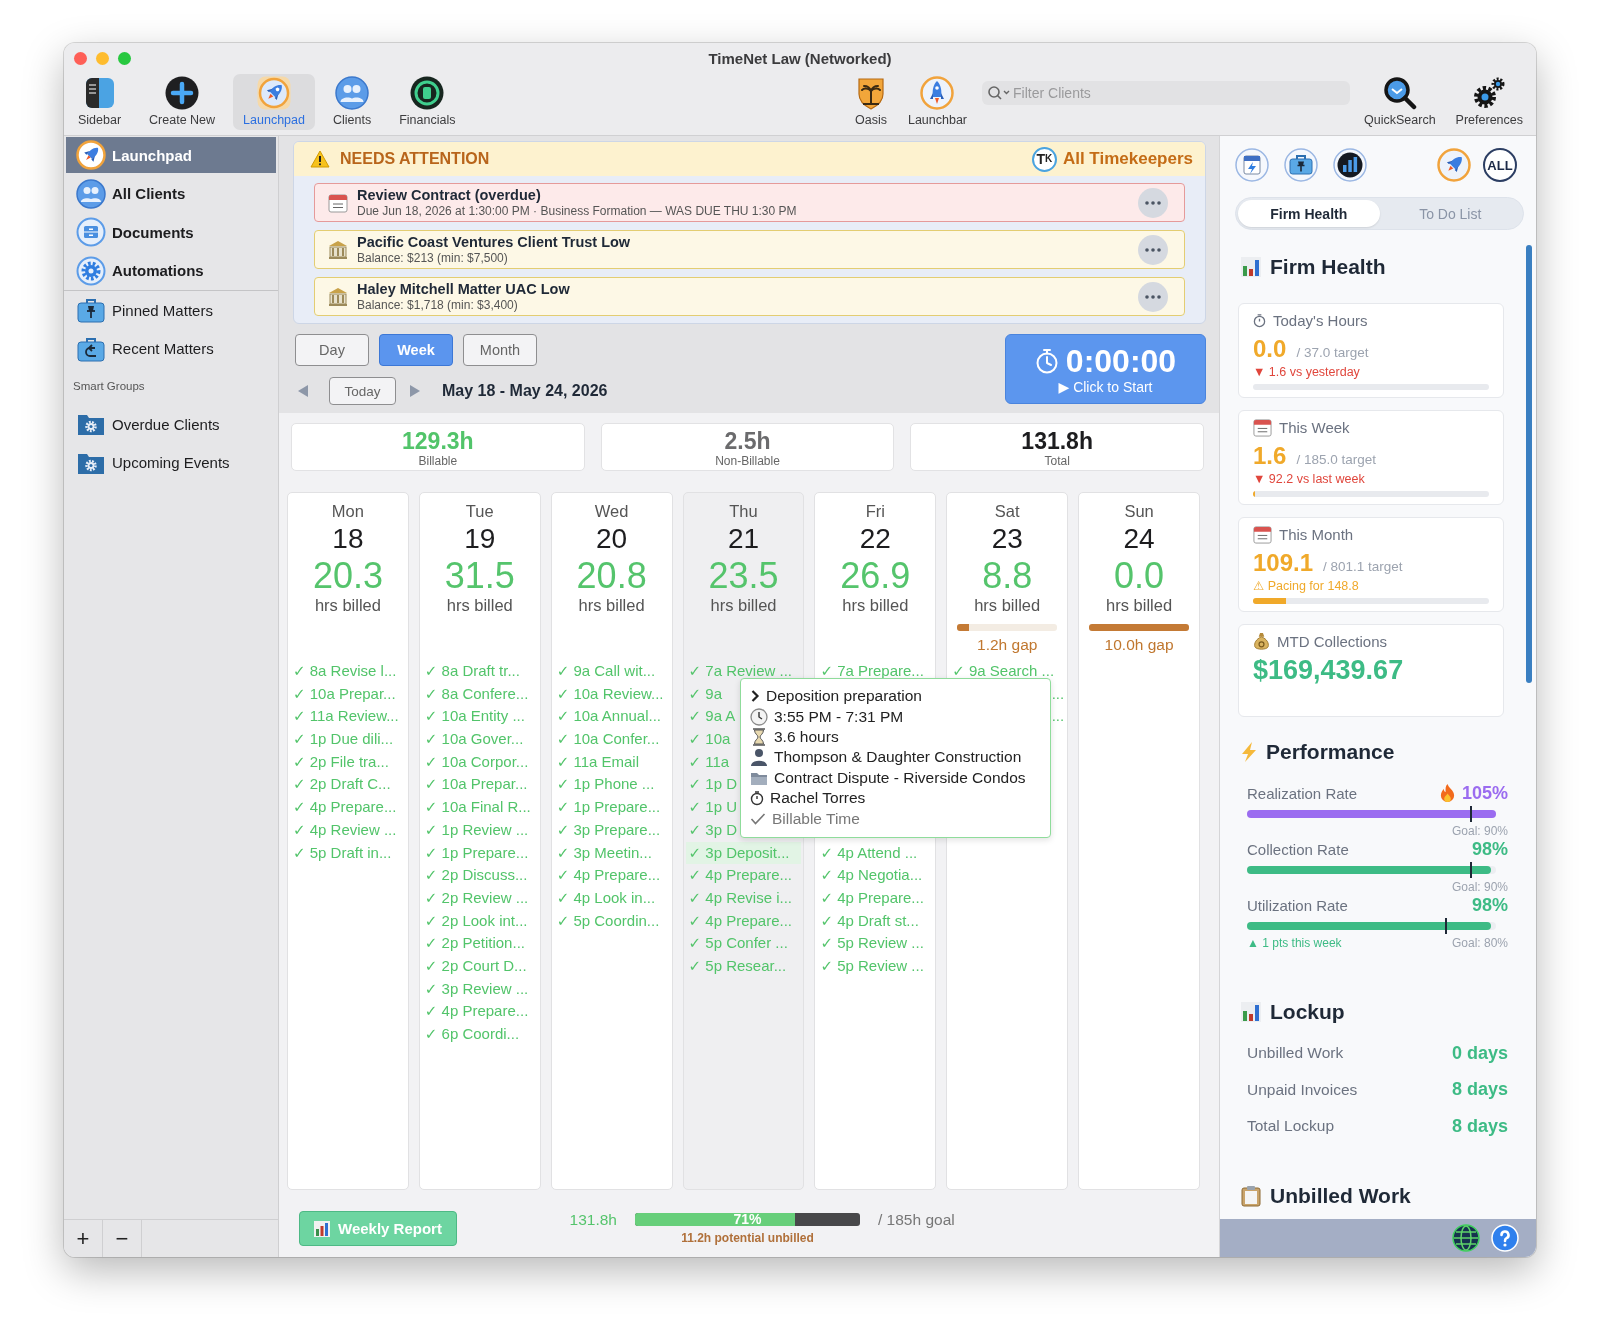  I want to click on time-entry: ✓ 9a, so click(704, 694).